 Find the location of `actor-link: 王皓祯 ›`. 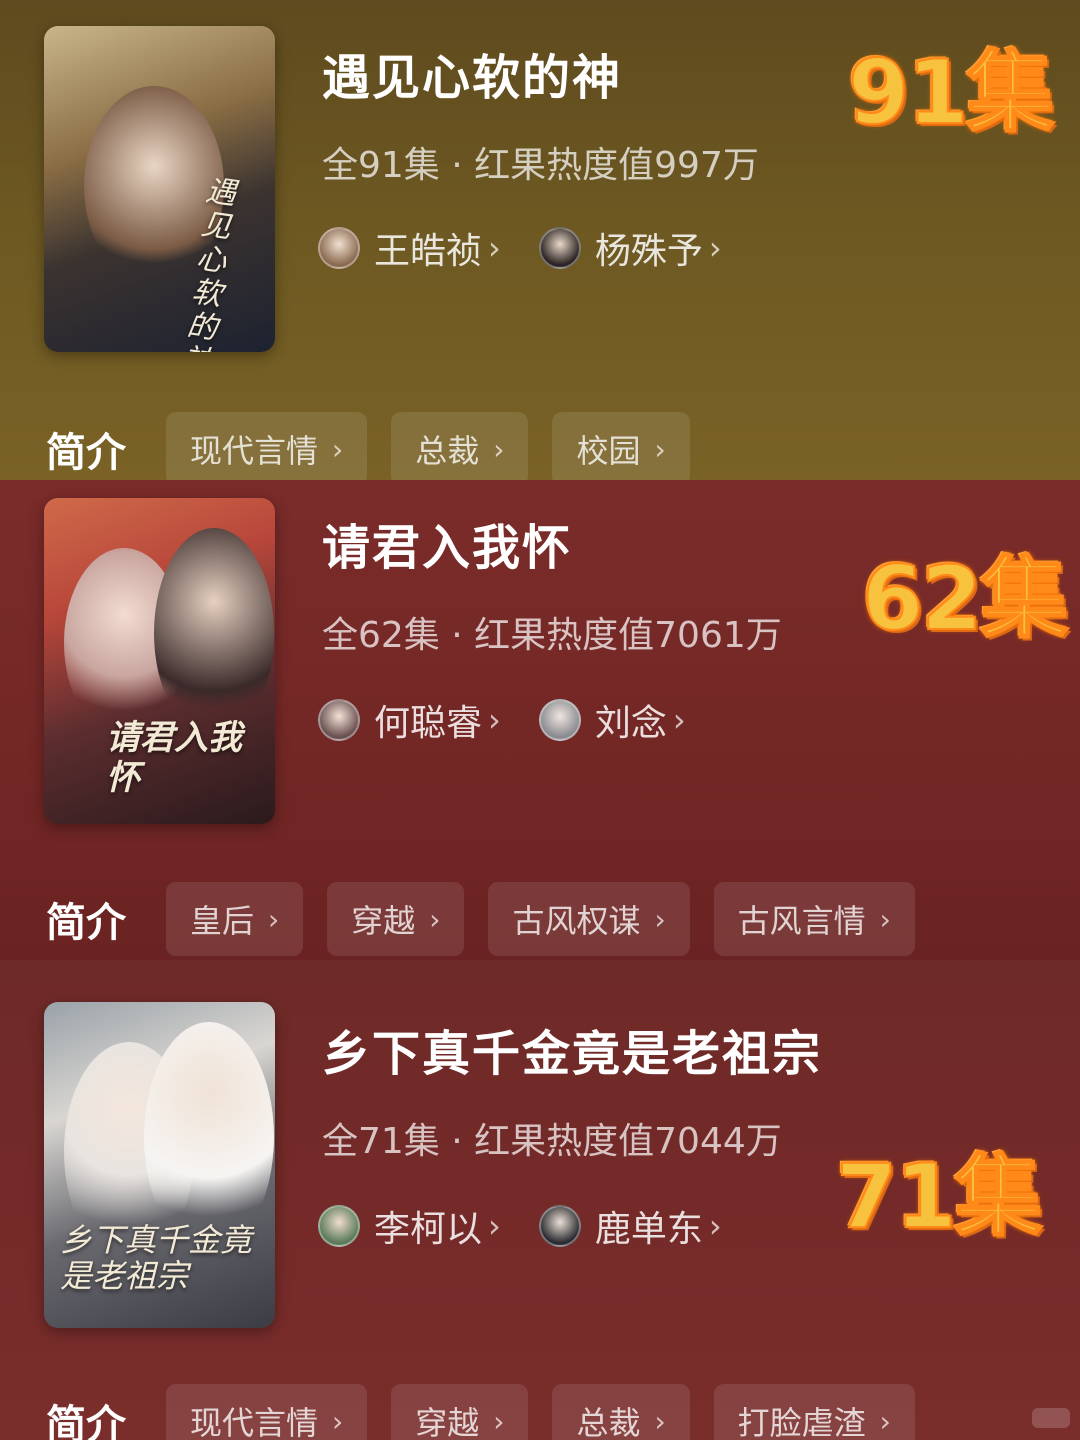

actor-link: 王皓祯 › is located at coordinates (409, 248).